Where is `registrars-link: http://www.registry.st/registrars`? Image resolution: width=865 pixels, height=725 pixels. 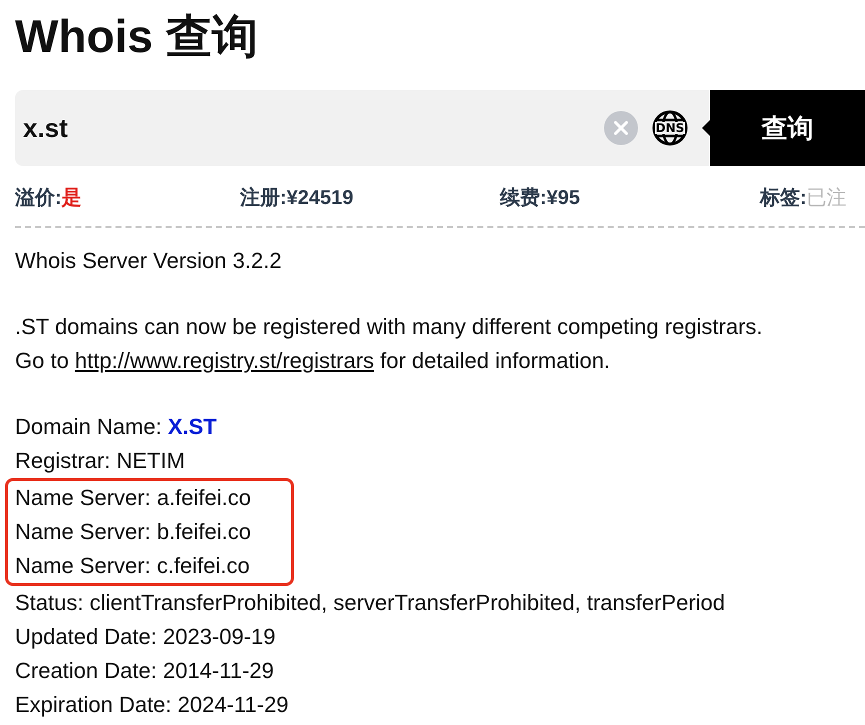 registrars-link: http://www.registry.st/registrars is located at coordinates (224, 360).